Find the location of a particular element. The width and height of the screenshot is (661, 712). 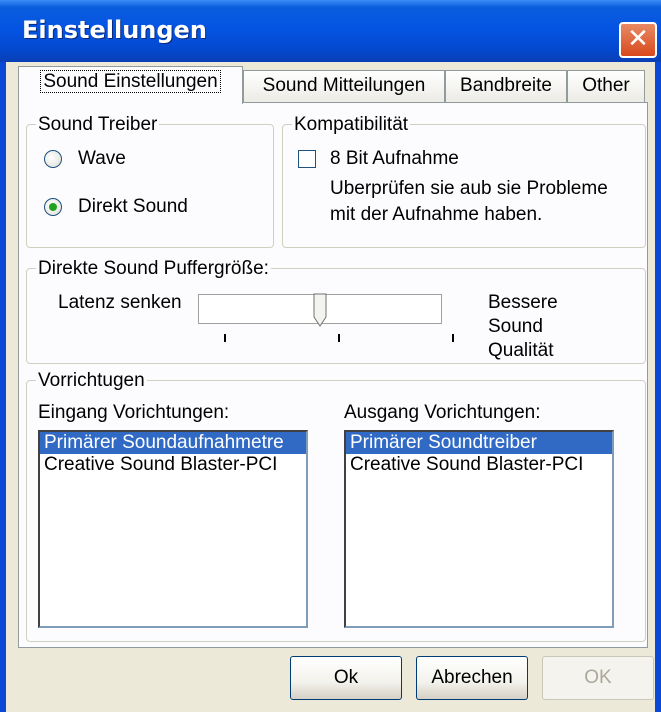

window-frame-left is located at coordinates (3, 387).